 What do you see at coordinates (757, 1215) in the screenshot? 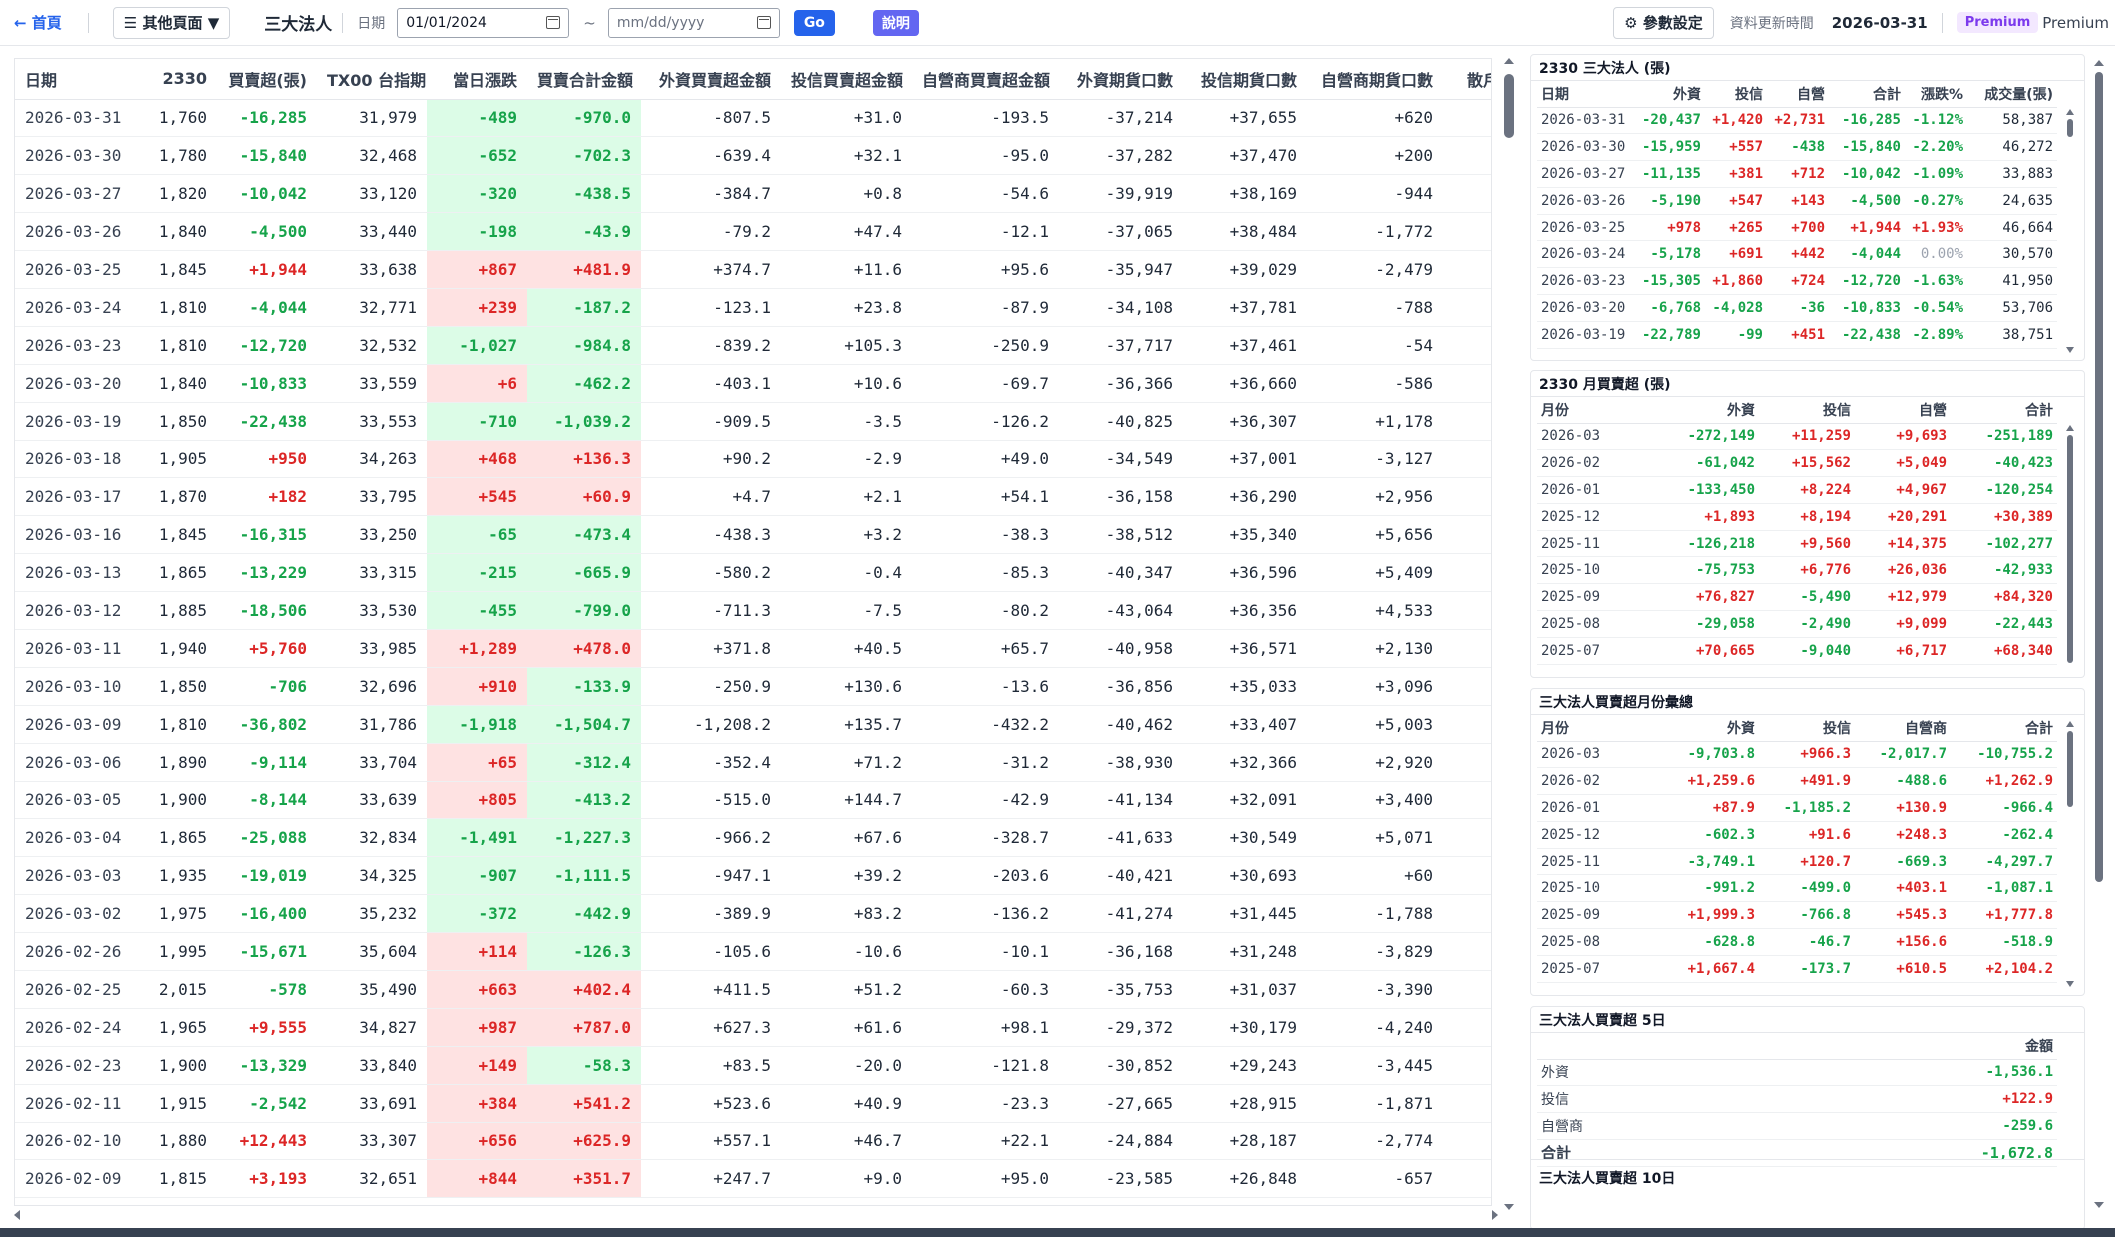
I see `horizontal-scrollbar` at bounding box center [757, 1215].